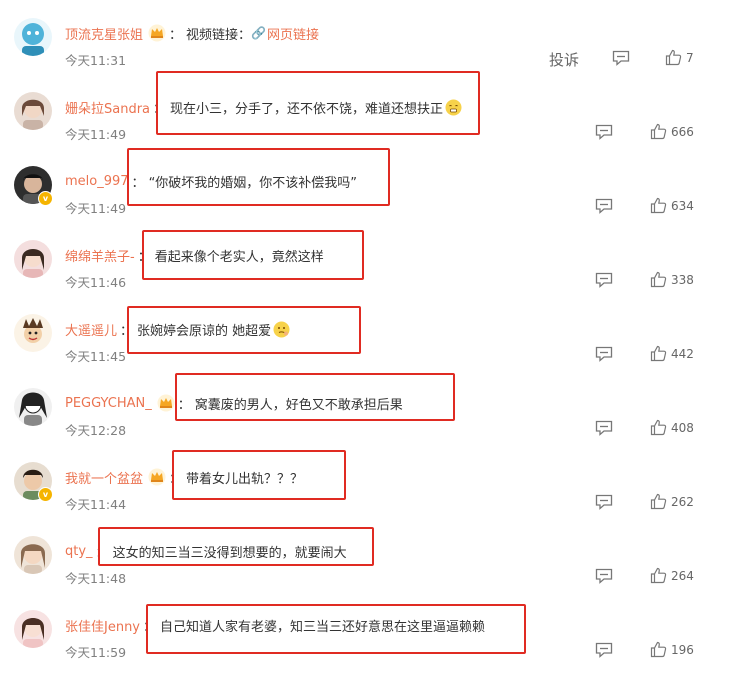 The height and width of the screenshot is (678, 729). I want to click on comment-text: 这女的知三当三没得到想要的，就要闹大, so click(229, 553).